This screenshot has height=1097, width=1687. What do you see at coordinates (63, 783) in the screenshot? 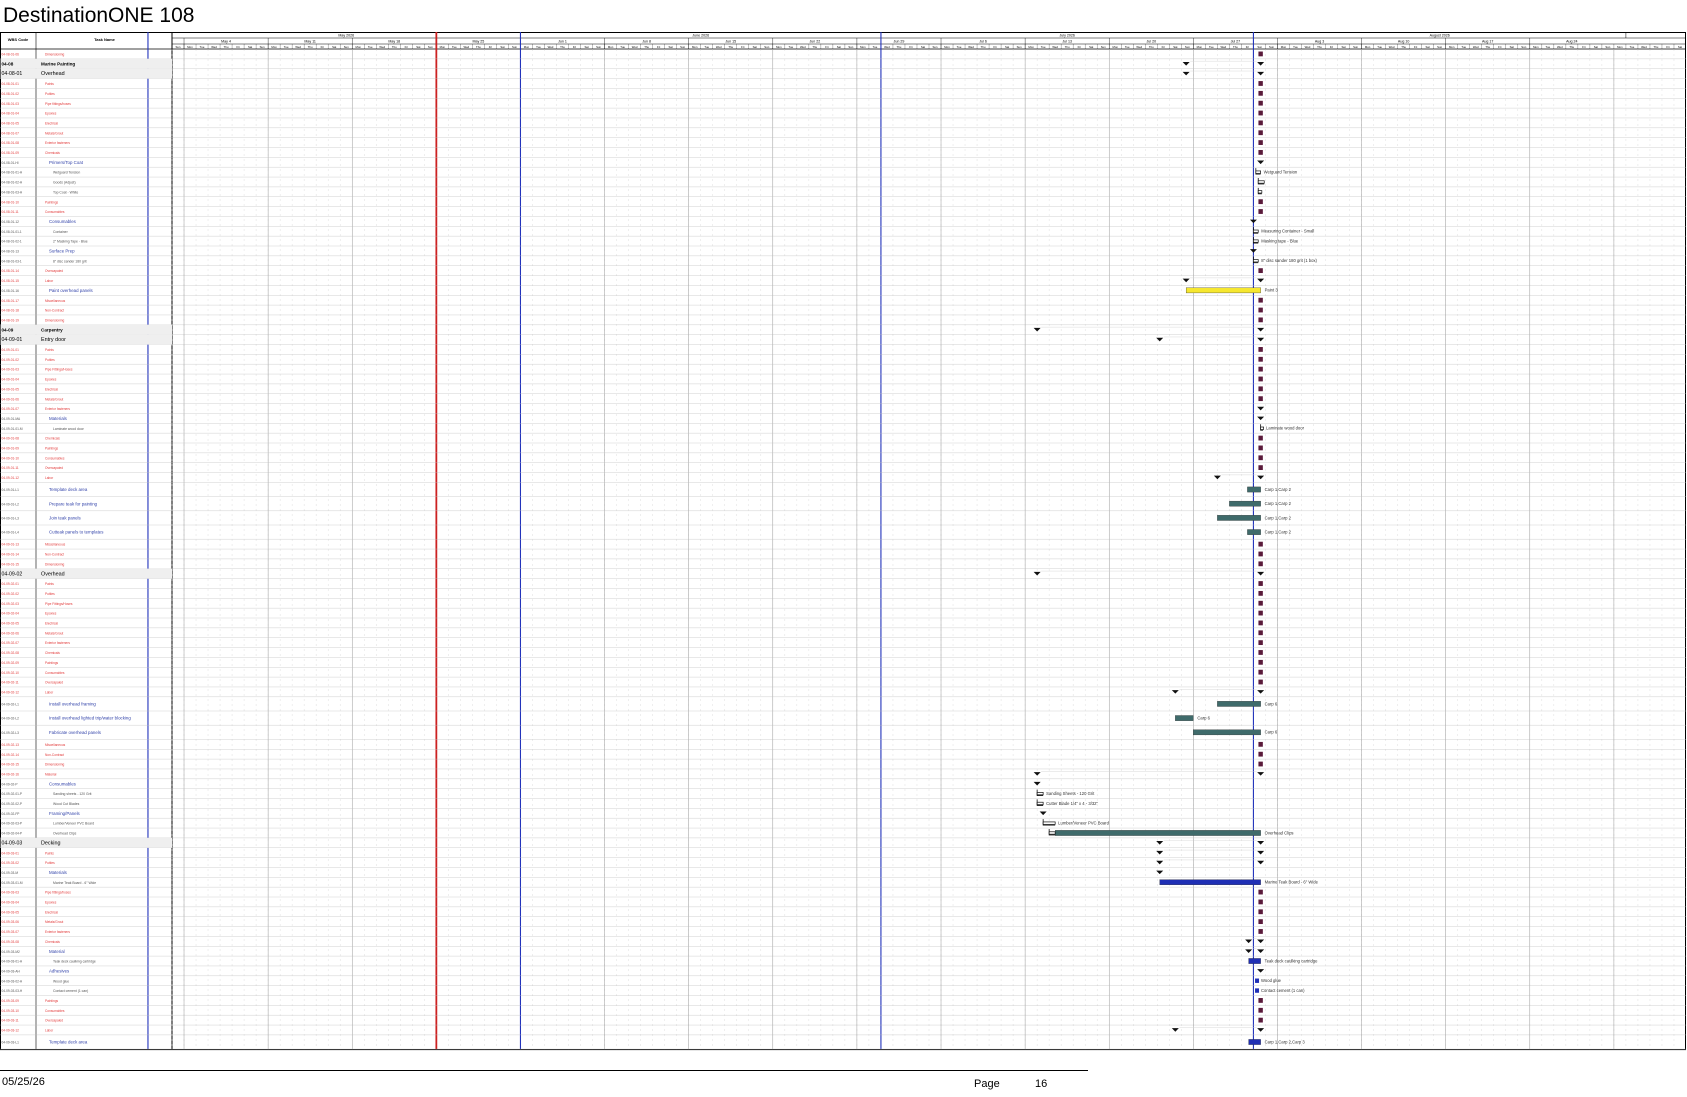
I see `row-task-name: Consumables` at bounding box center [63, 783].